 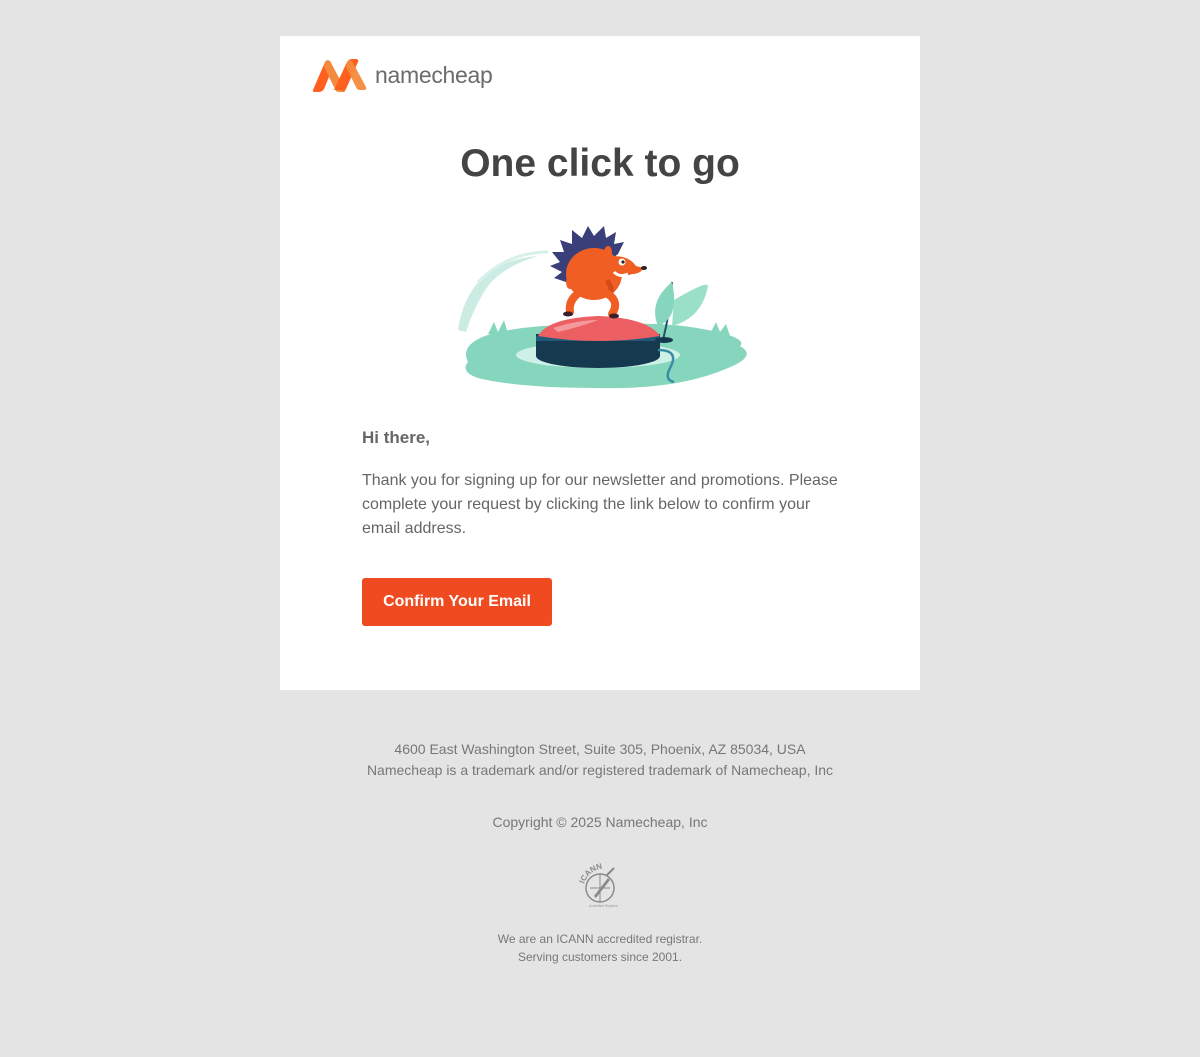 What do you see at coordinates (339, 75) in the screenshot?
I see `namecheap-logo-icon` at bounding box center [339, 75].